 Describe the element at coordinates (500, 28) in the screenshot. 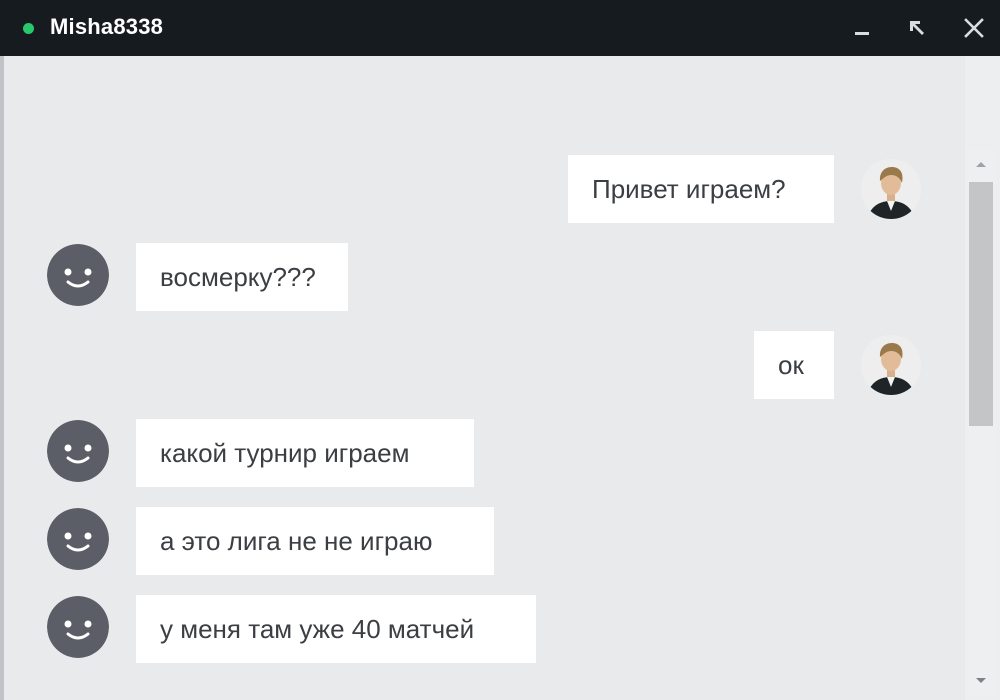

I see `title-bar: Misha8338` at that location.